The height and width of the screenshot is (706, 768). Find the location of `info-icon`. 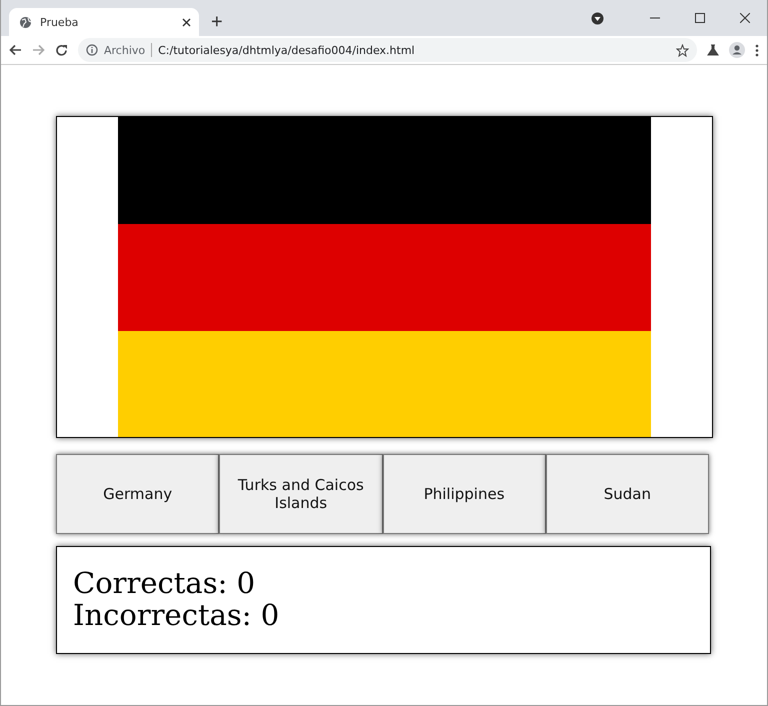

info-icon is located at coordinates (92, 50).